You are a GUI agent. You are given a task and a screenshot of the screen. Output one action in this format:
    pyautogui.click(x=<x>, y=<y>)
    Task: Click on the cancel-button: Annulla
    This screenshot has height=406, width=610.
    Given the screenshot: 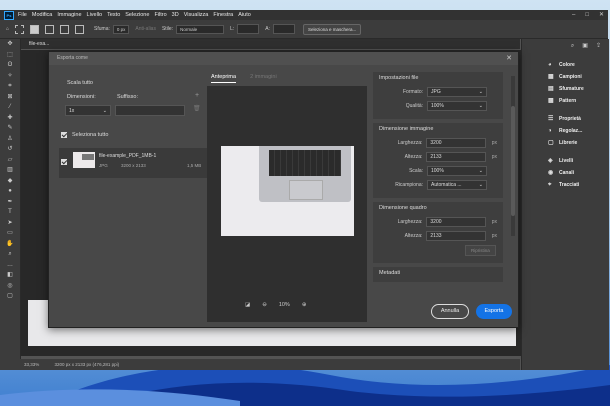 What is the action you would take?
    pyautogui.click(x=450, y=311)
    